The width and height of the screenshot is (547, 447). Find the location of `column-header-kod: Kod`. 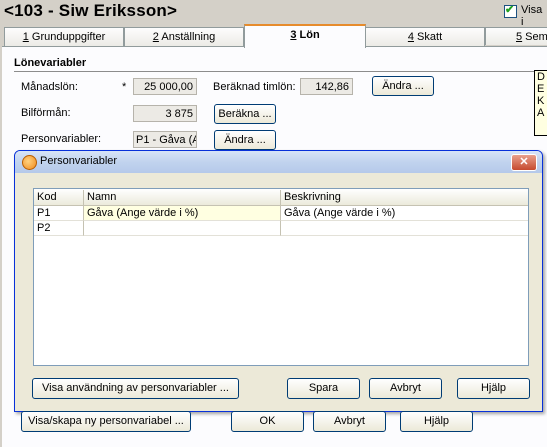

column-header-kod: Kod is located at coordinates (59, 197).